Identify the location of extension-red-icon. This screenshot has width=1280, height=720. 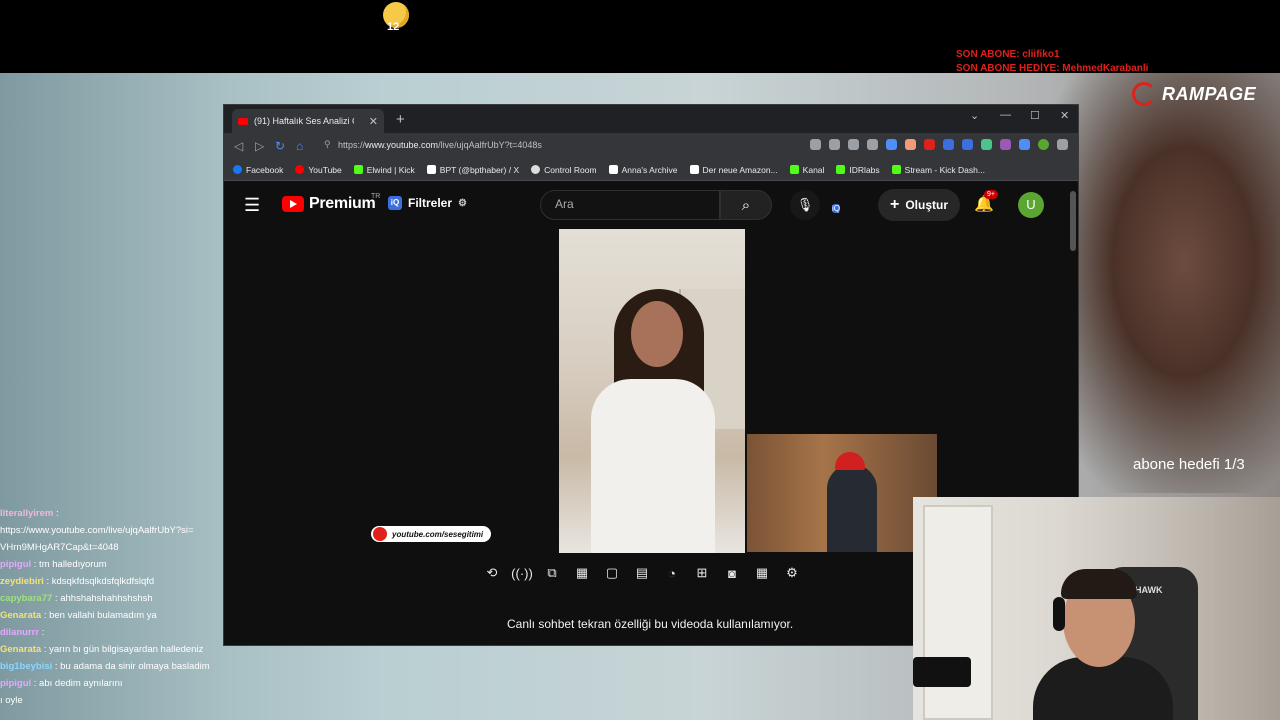
(929, 144).